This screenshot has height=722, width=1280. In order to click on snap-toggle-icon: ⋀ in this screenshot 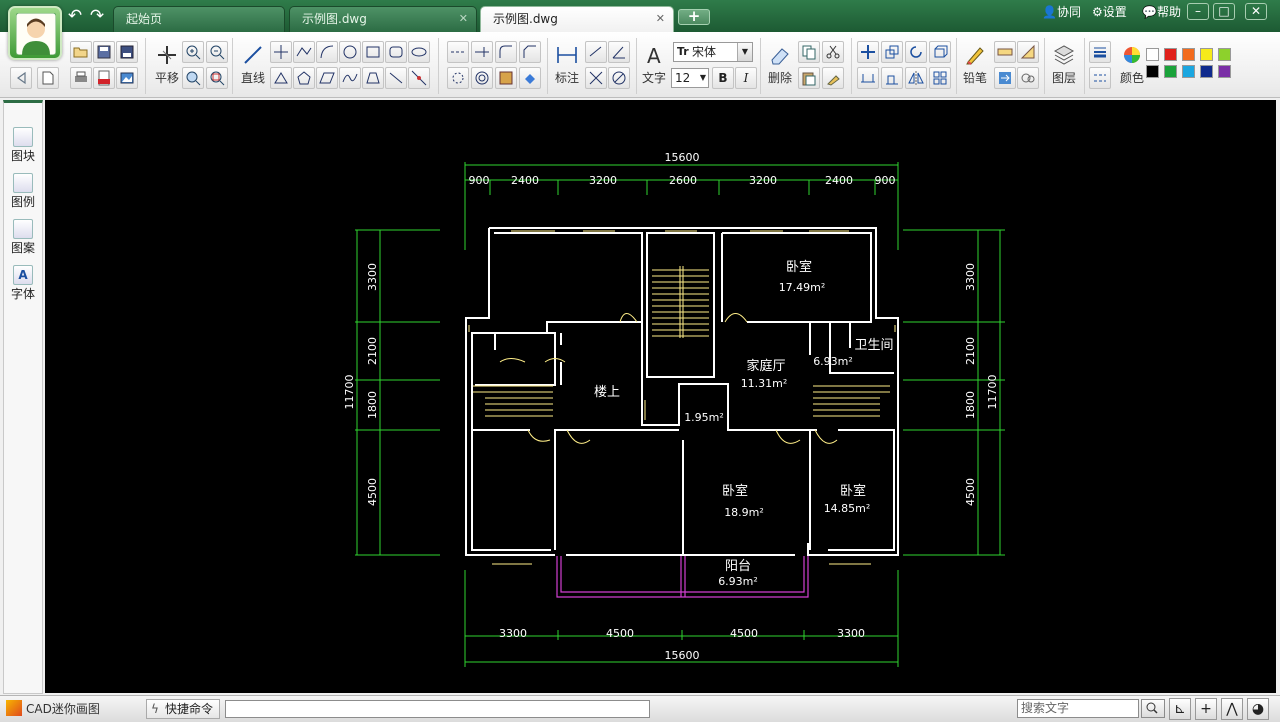, I will do `click(1232, 709)`.